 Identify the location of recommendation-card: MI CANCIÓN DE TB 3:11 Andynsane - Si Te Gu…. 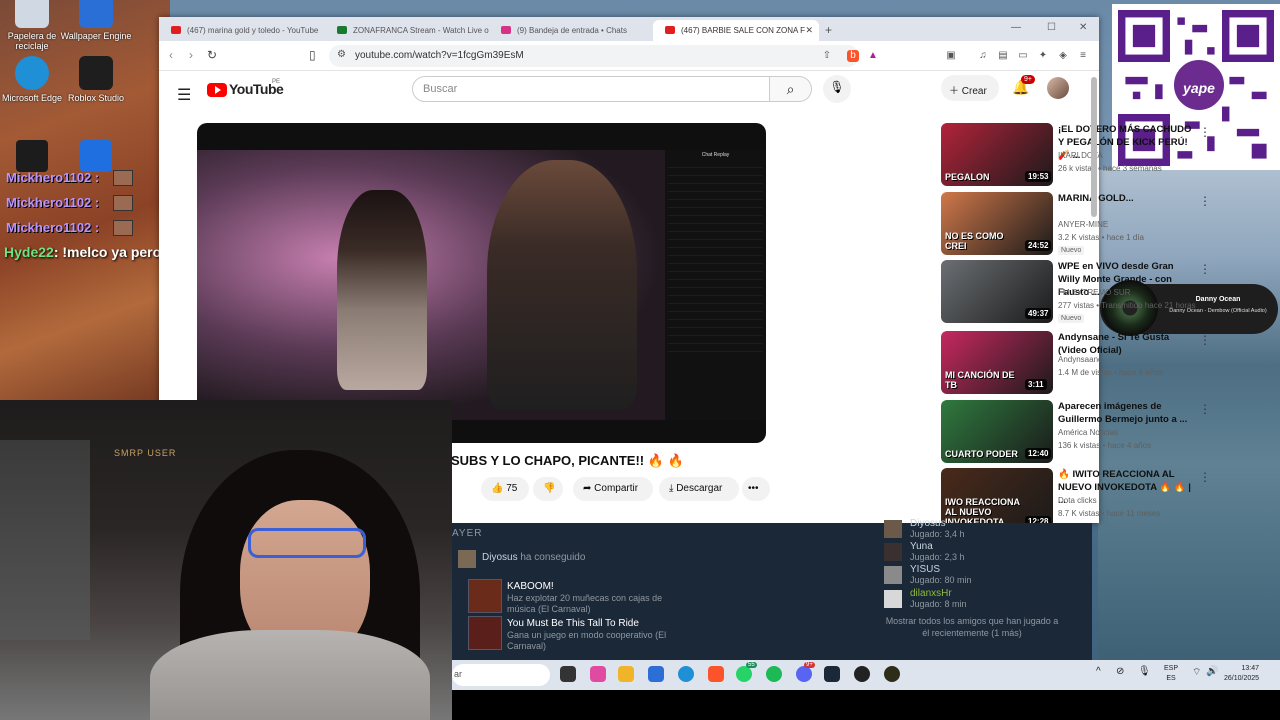
(1091, 364).